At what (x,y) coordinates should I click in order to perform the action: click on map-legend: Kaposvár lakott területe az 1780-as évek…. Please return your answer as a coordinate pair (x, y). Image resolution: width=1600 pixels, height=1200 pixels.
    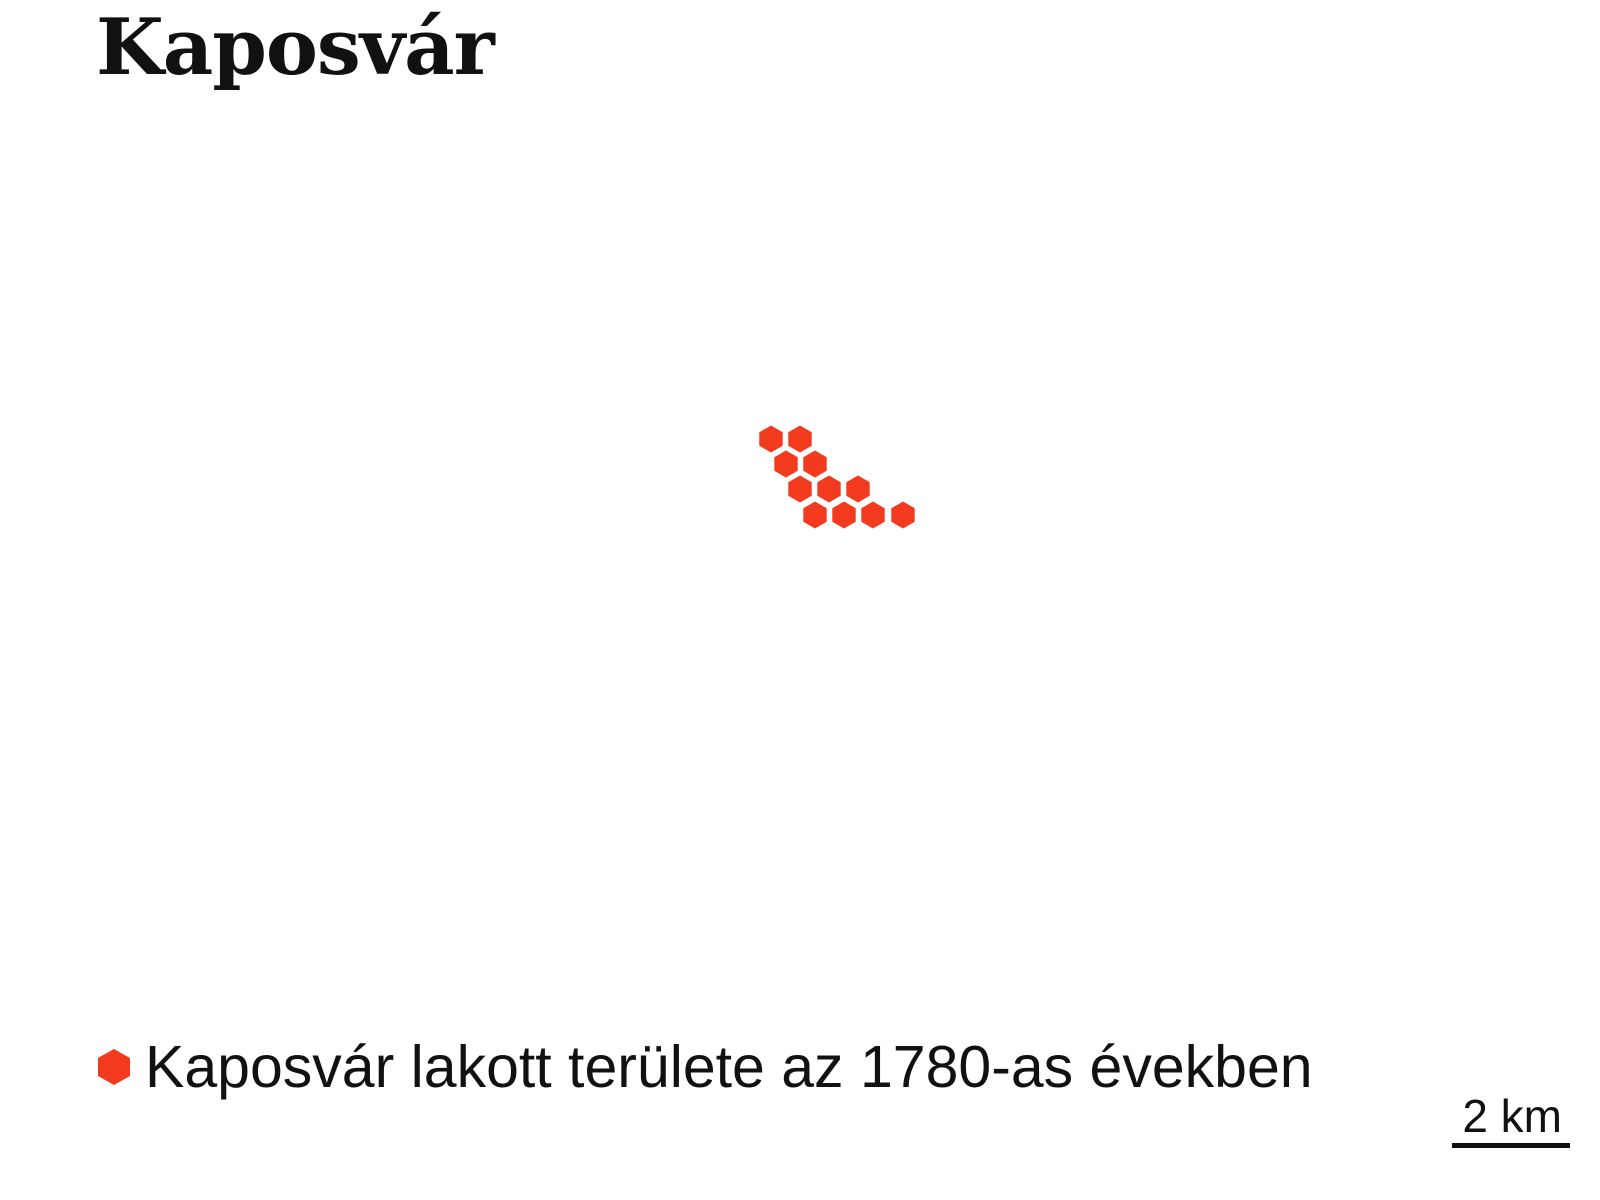
    Looking at the image, I should click on (705, 1067).